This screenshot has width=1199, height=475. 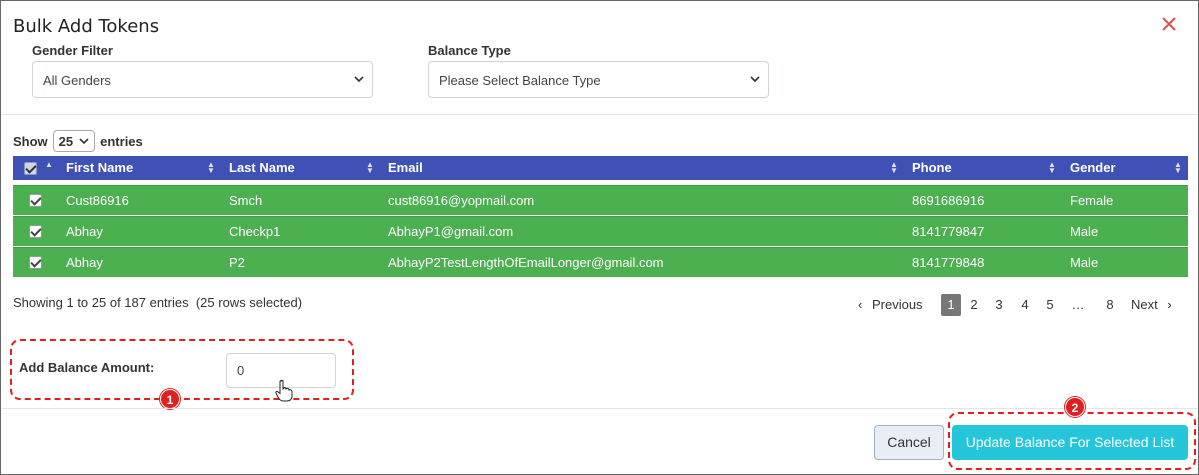 I want to click on entries-length-select: 25, so click(x=74, y=141).